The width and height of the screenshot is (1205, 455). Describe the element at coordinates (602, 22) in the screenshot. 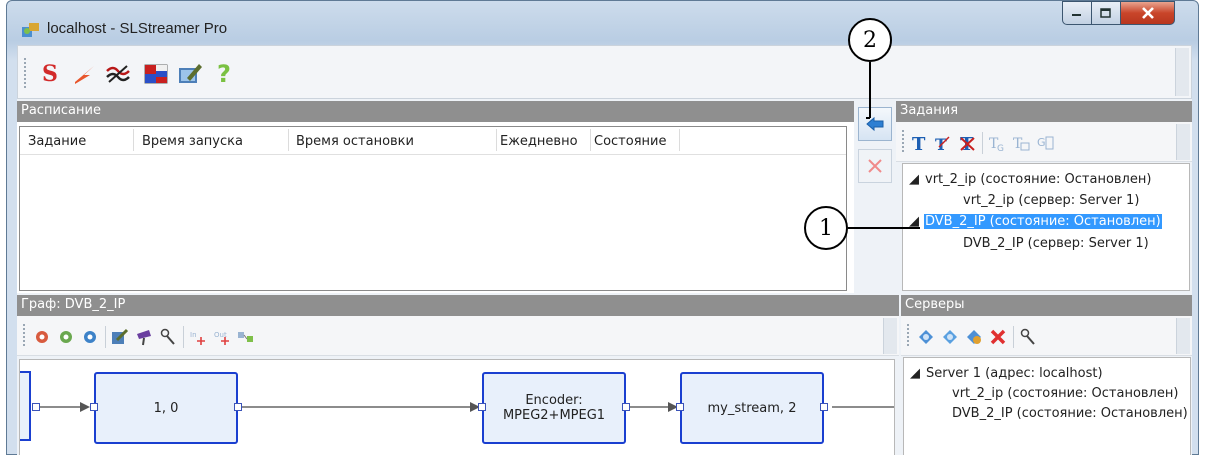

I see `title-bar: localhost - SLStreamer Pro` at that location.